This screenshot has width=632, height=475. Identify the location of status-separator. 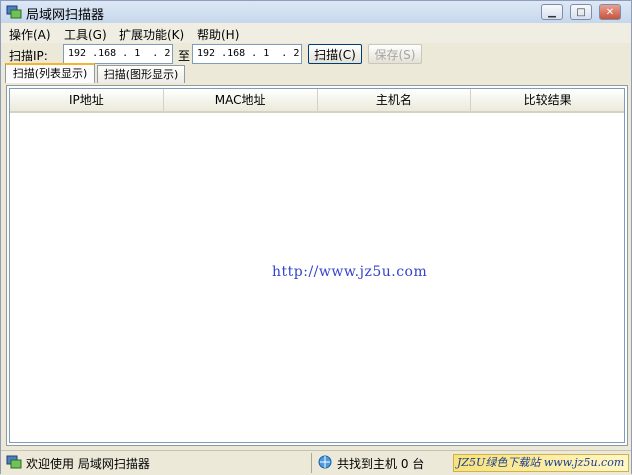
(311, 463).